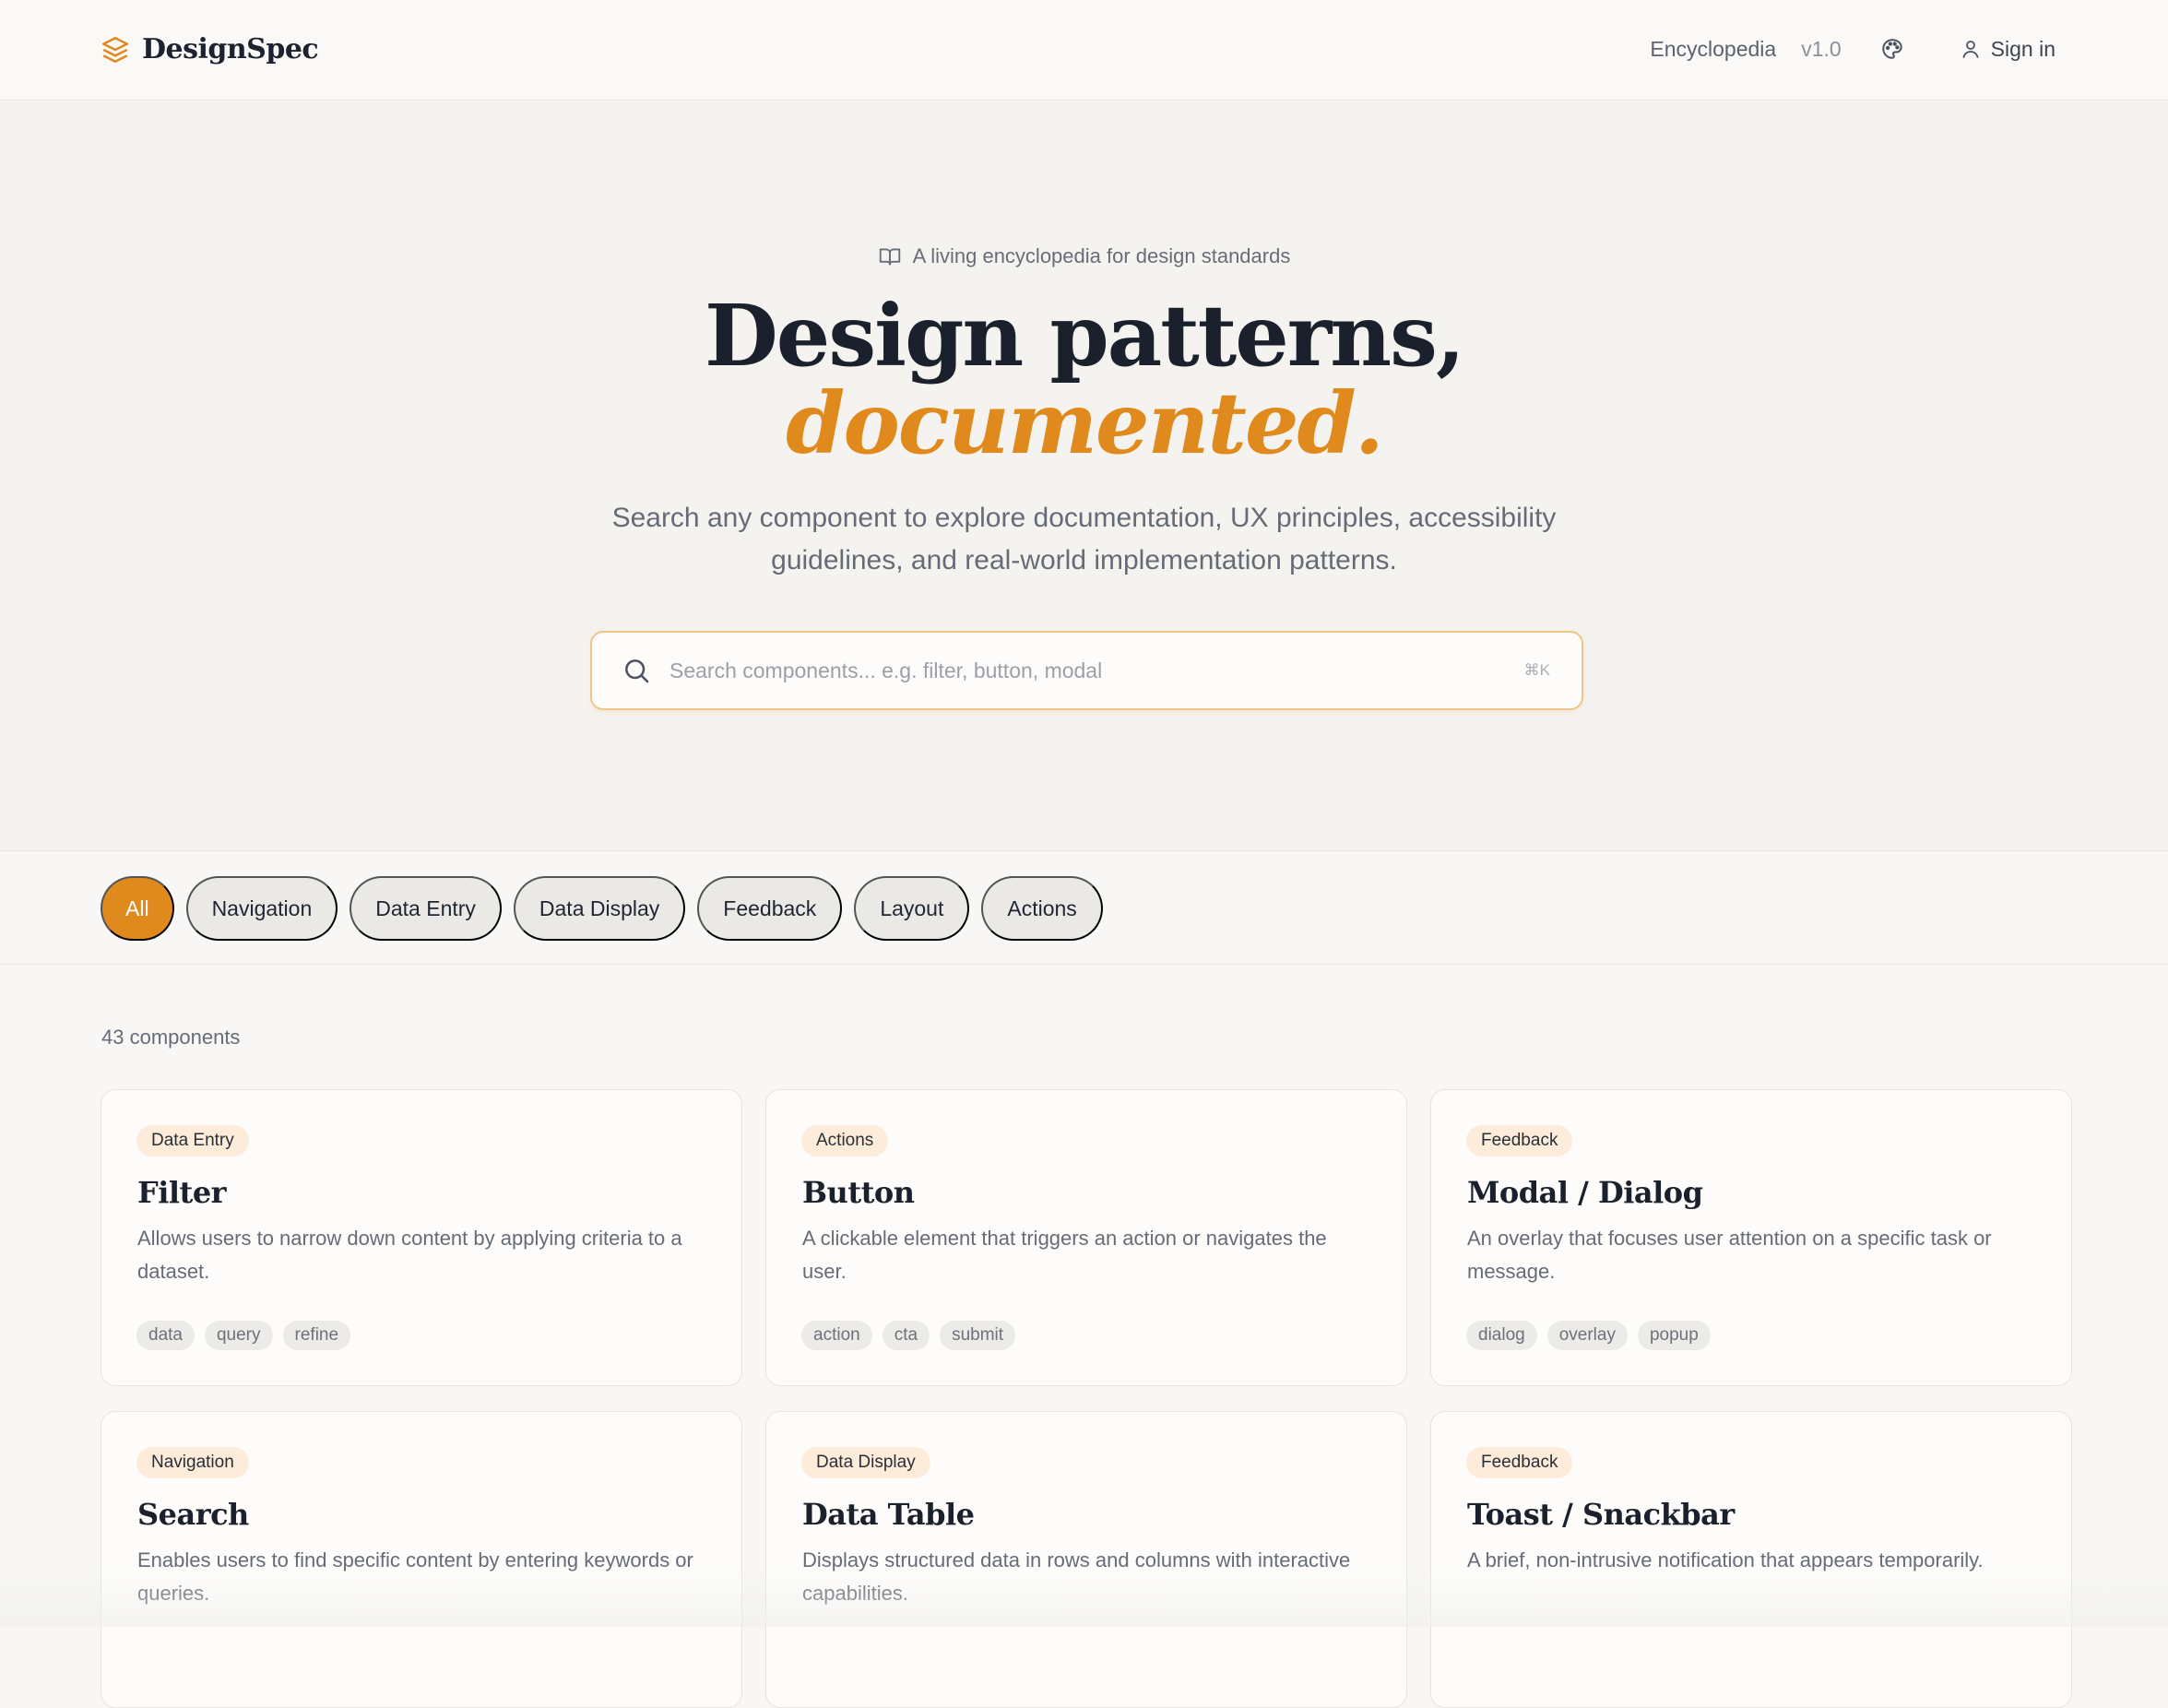 The height and width of the screenshot is (1708, 2168). Describe the element at coordinates (193, 1514) in the screenshot. I see `card-title: Search` at that location.